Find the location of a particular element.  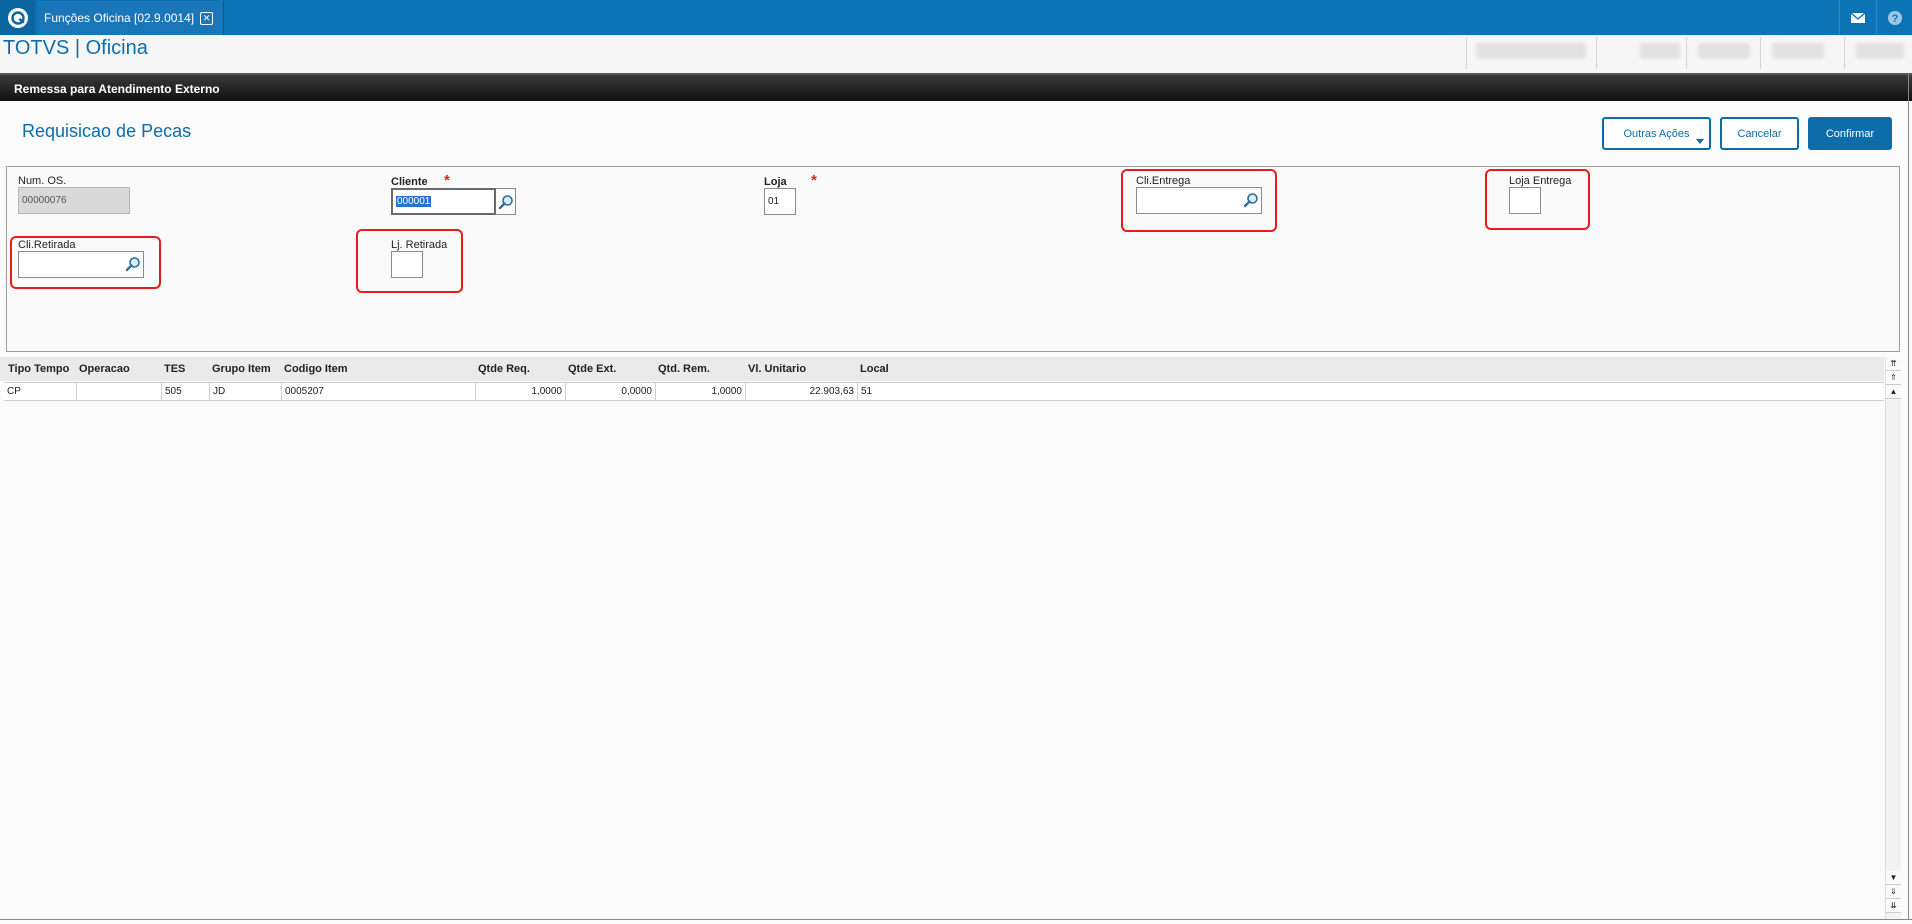

tab-funcoes-oficina: Funções Oficina [02.9.0014] ✕ is located at coordinates (131, 18).